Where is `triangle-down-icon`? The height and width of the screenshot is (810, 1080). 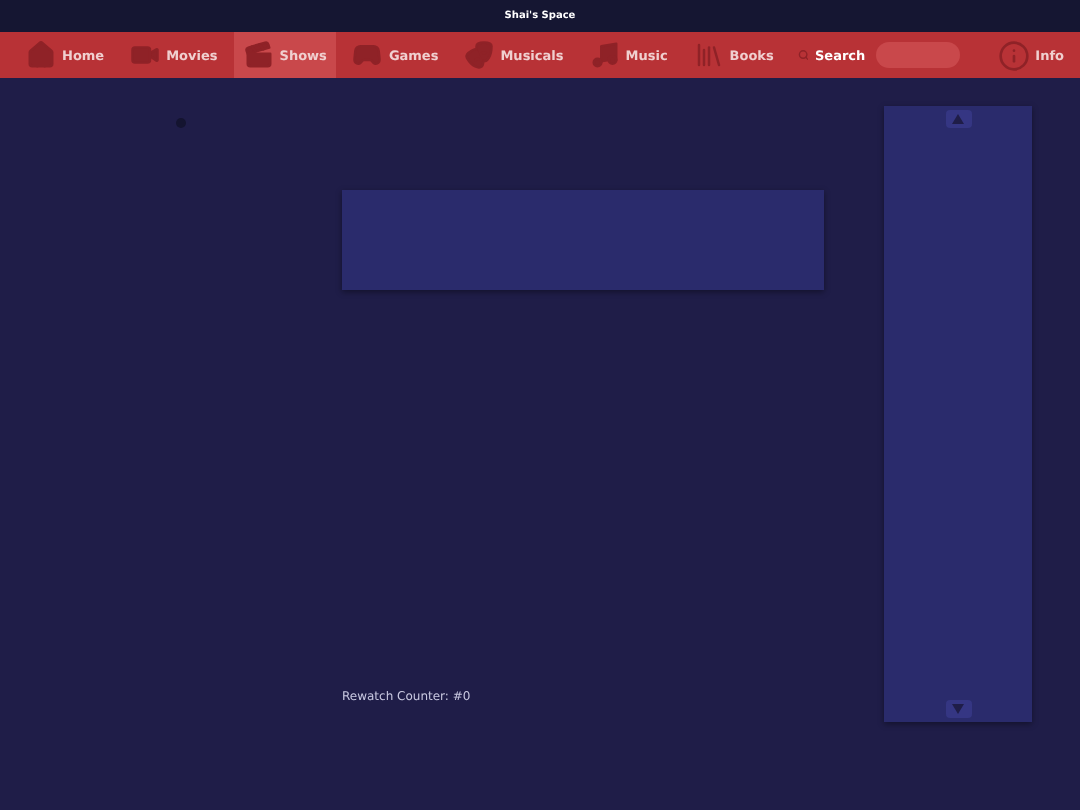 triangle-down-icon is located at coordinates (958, 709).